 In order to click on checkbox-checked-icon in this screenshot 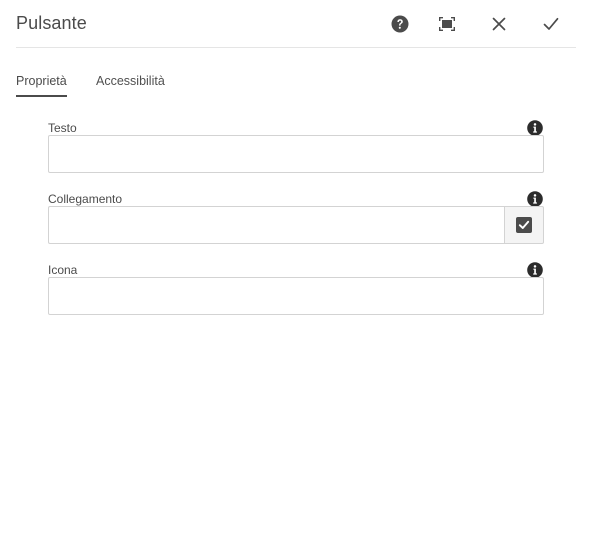, I will do `click(524, 225)`.